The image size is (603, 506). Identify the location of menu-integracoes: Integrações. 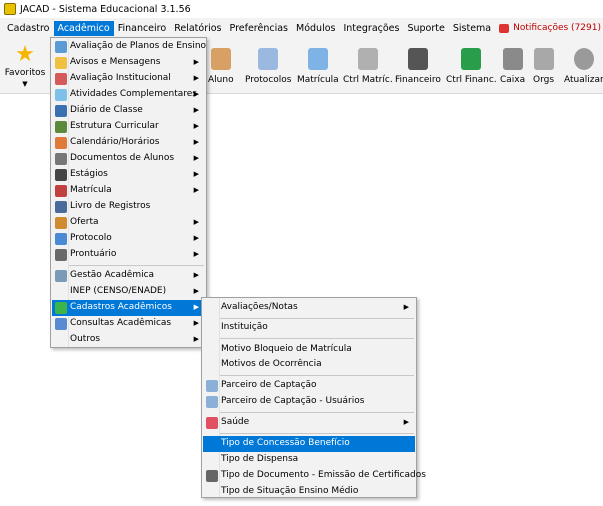
(371, 28).